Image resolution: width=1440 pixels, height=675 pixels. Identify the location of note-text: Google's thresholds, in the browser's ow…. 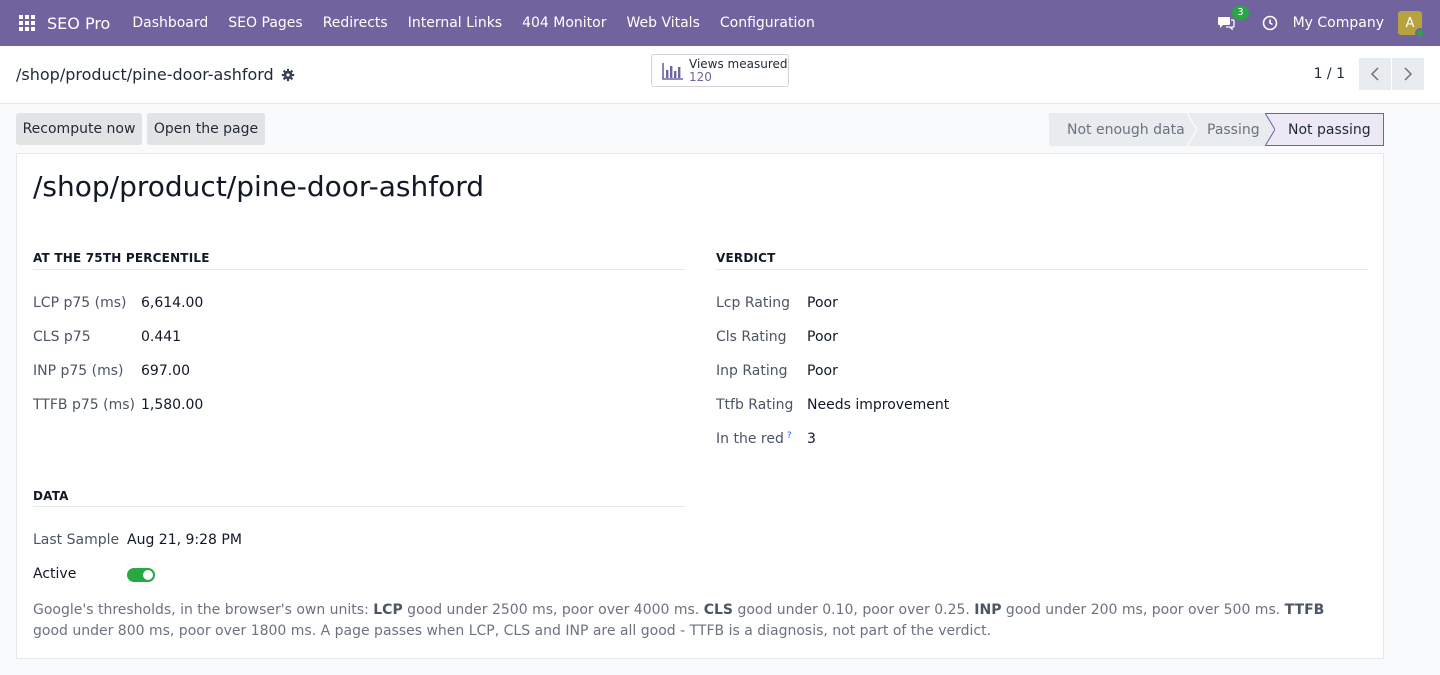
(203, 610).